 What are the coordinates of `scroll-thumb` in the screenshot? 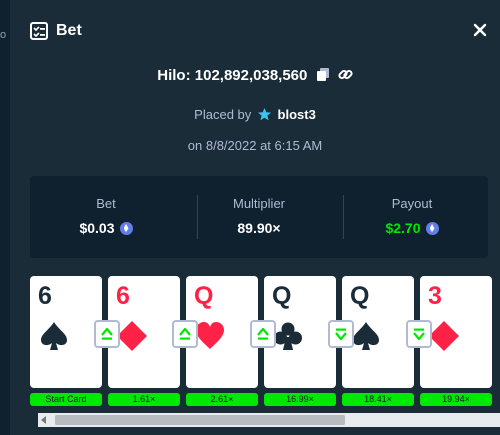 It's located at (200, 420).